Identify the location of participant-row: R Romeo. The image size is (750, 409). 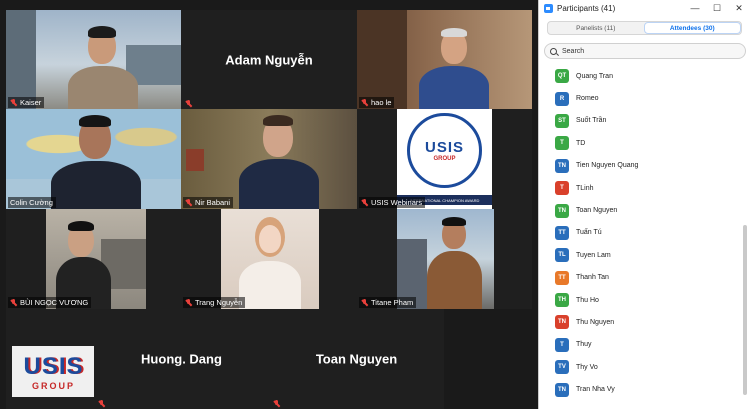
(639, 98).